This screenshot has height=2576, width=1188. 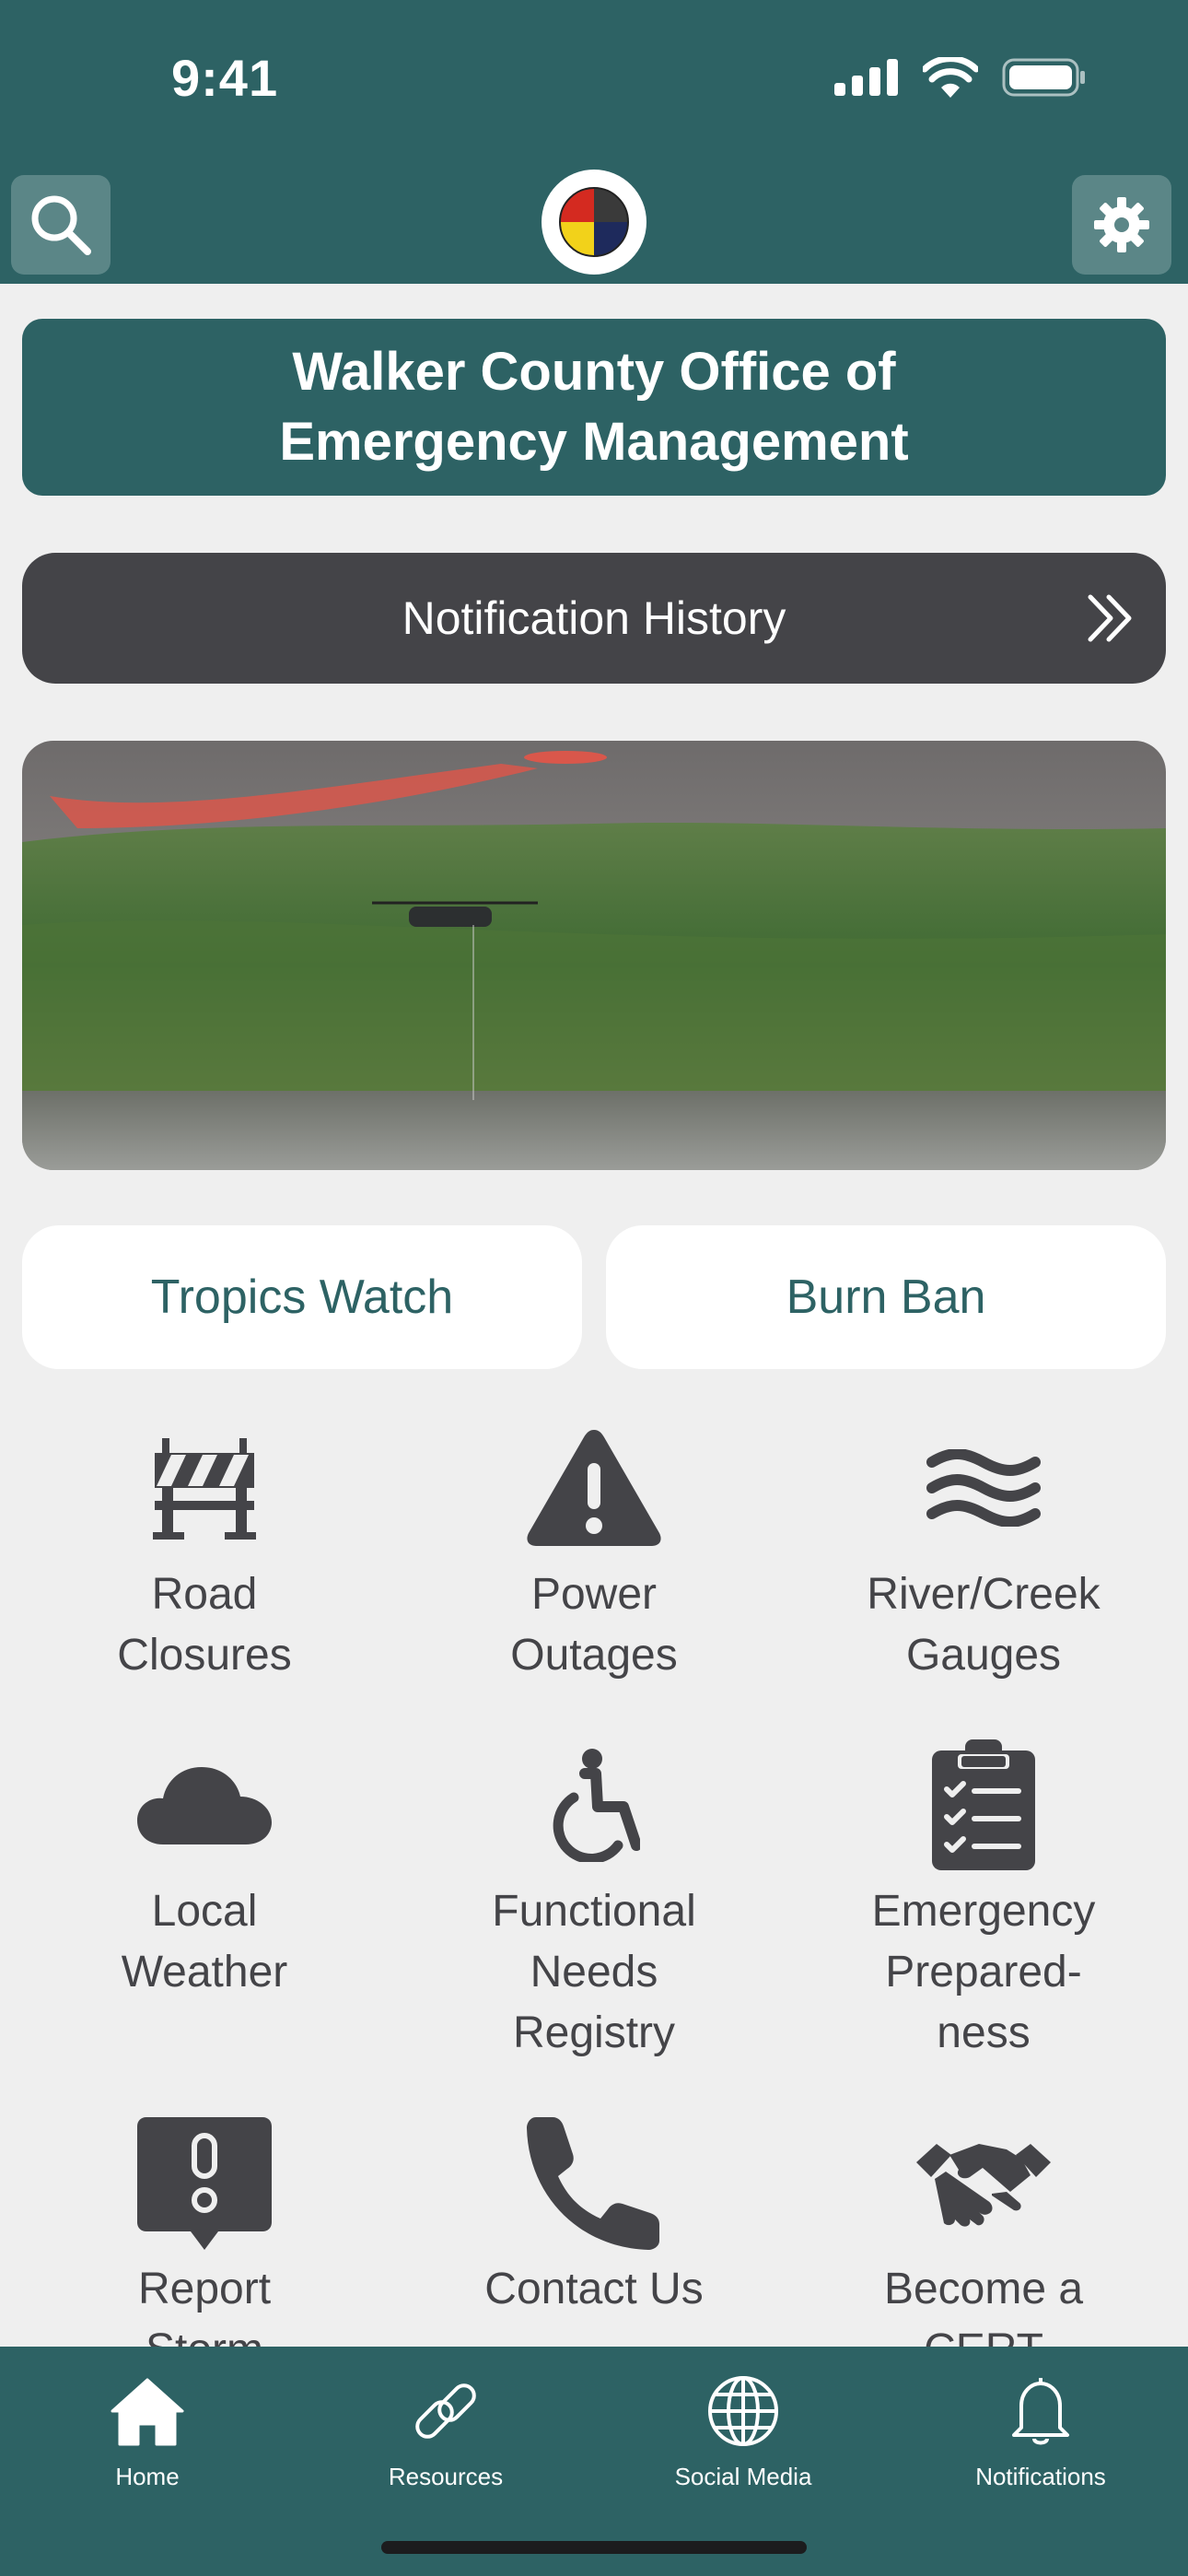 I want to click on clipboard-icon, so click(x=983, y=1804).